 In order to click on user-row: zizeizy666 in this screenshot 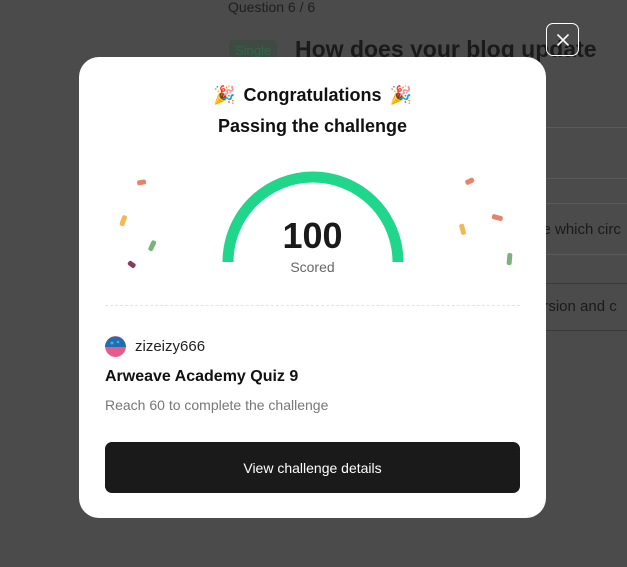, I will do `click(155, 346)`.